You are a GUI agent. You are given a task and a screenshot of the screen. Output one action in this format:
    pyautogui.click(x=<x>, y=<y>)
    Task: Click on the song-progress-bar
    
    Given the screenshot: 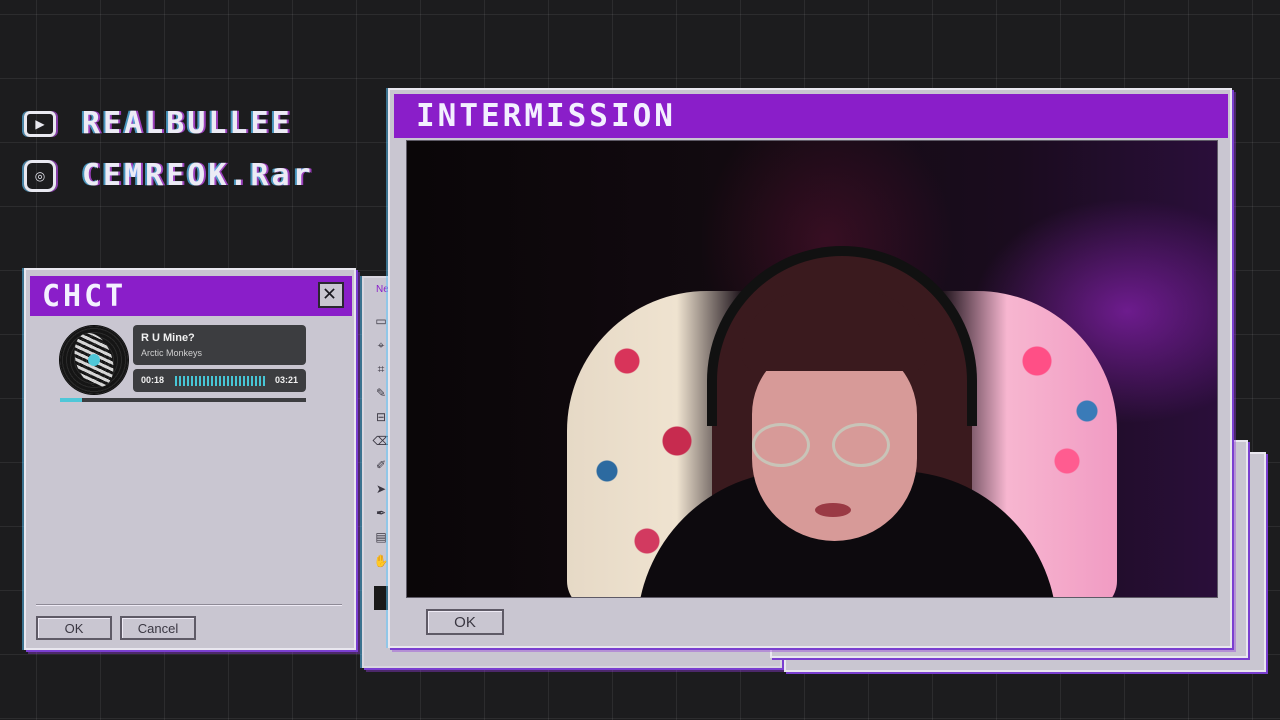 What is the action you would take?
    pyautogui.click(x=183, y=400)
    